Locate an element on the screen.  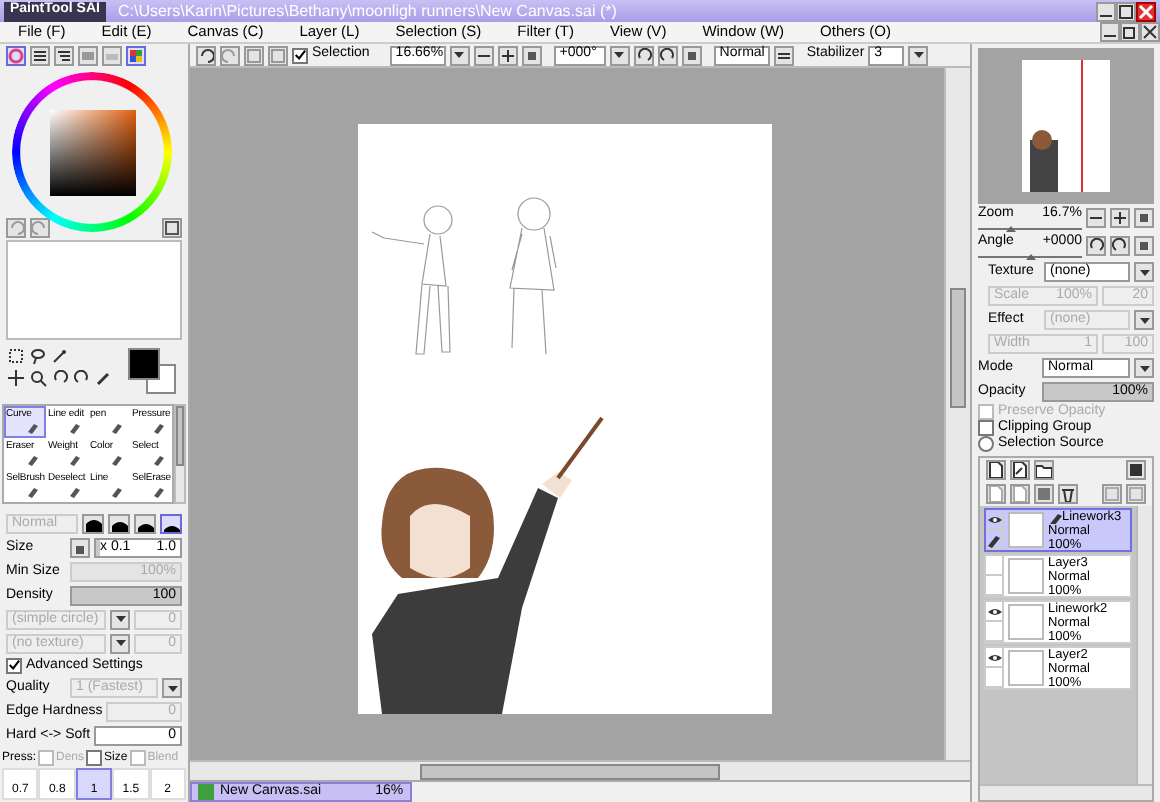
maximize-button is located at coordinates (1126, 11).